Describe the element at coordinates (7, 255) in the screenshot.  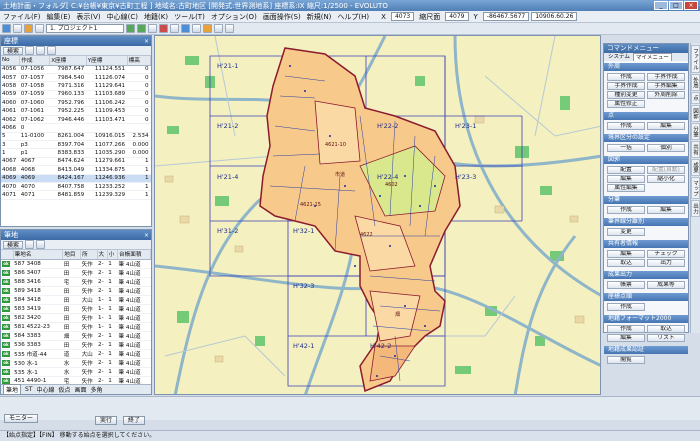
I see `column-header` at that location.